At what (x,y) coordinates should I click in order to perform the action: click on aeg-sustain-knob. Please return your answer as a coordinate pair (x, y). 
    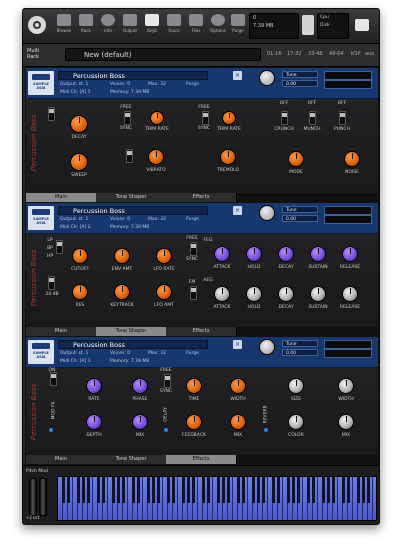
    Looking at the image, I should click on (318, 294).